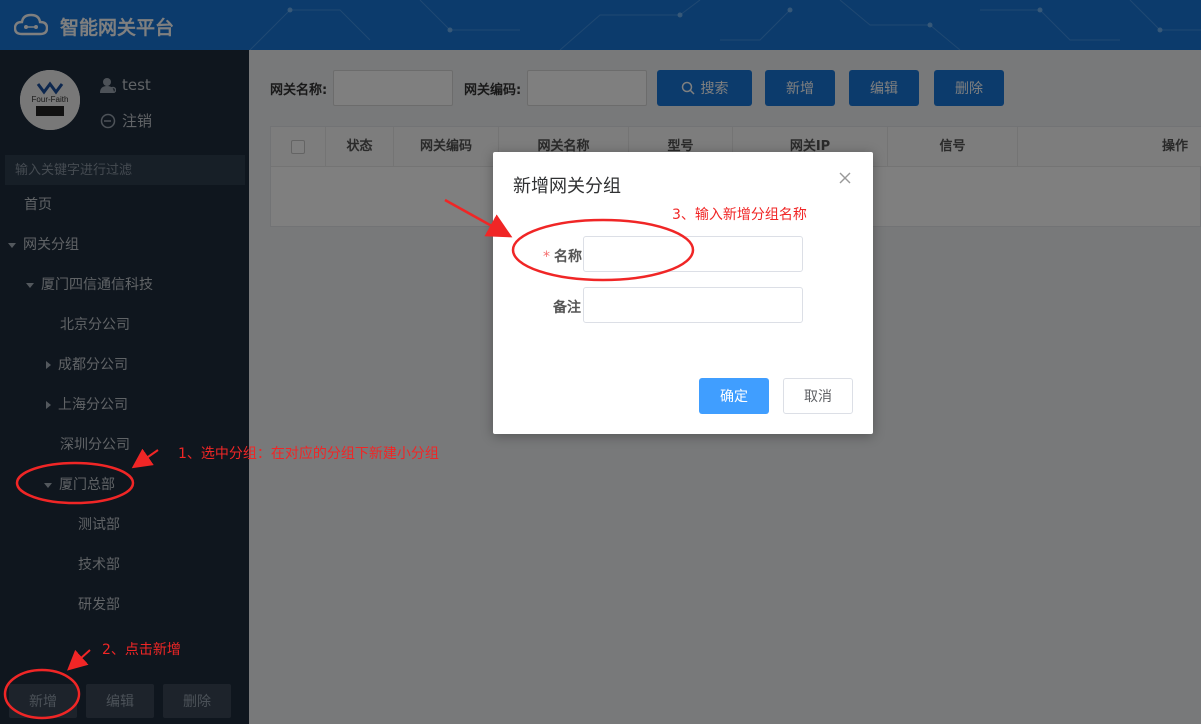 This screenshot has width=1201, height=724. Describe the element at coordinates (845, 178) in the screenshot. I see `close-icon` at that location.